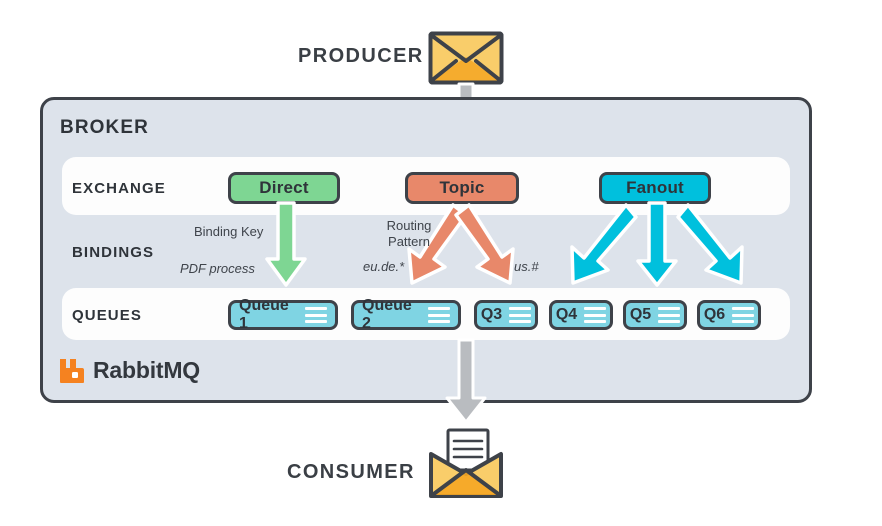 This screenshot has width=882, height=526. Describe the element at coordinates (566, 314) in the screenshot. I see `queue-item-4-label: Q4` at that location.